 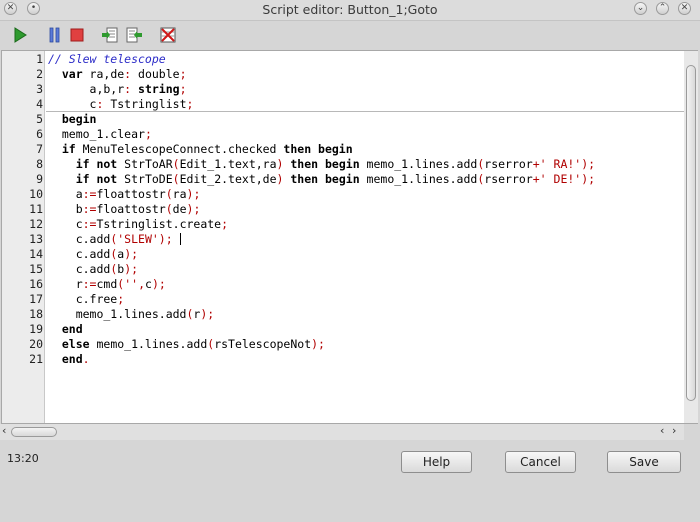 What do you see at coordinates (93, 254) in the screenshot?
I see `code-line: c.add(a);` at bounding box center [93, 254].